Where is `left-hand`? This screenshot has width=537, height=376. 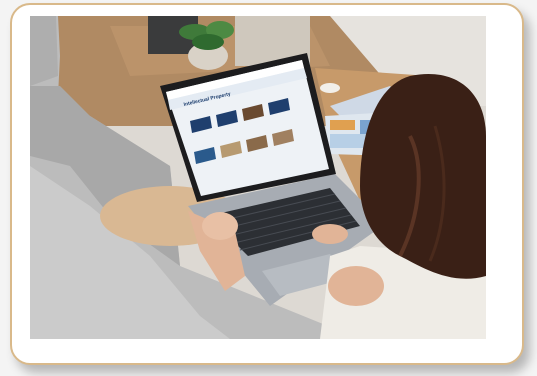 left-hand is located at coordinates (220, 226).